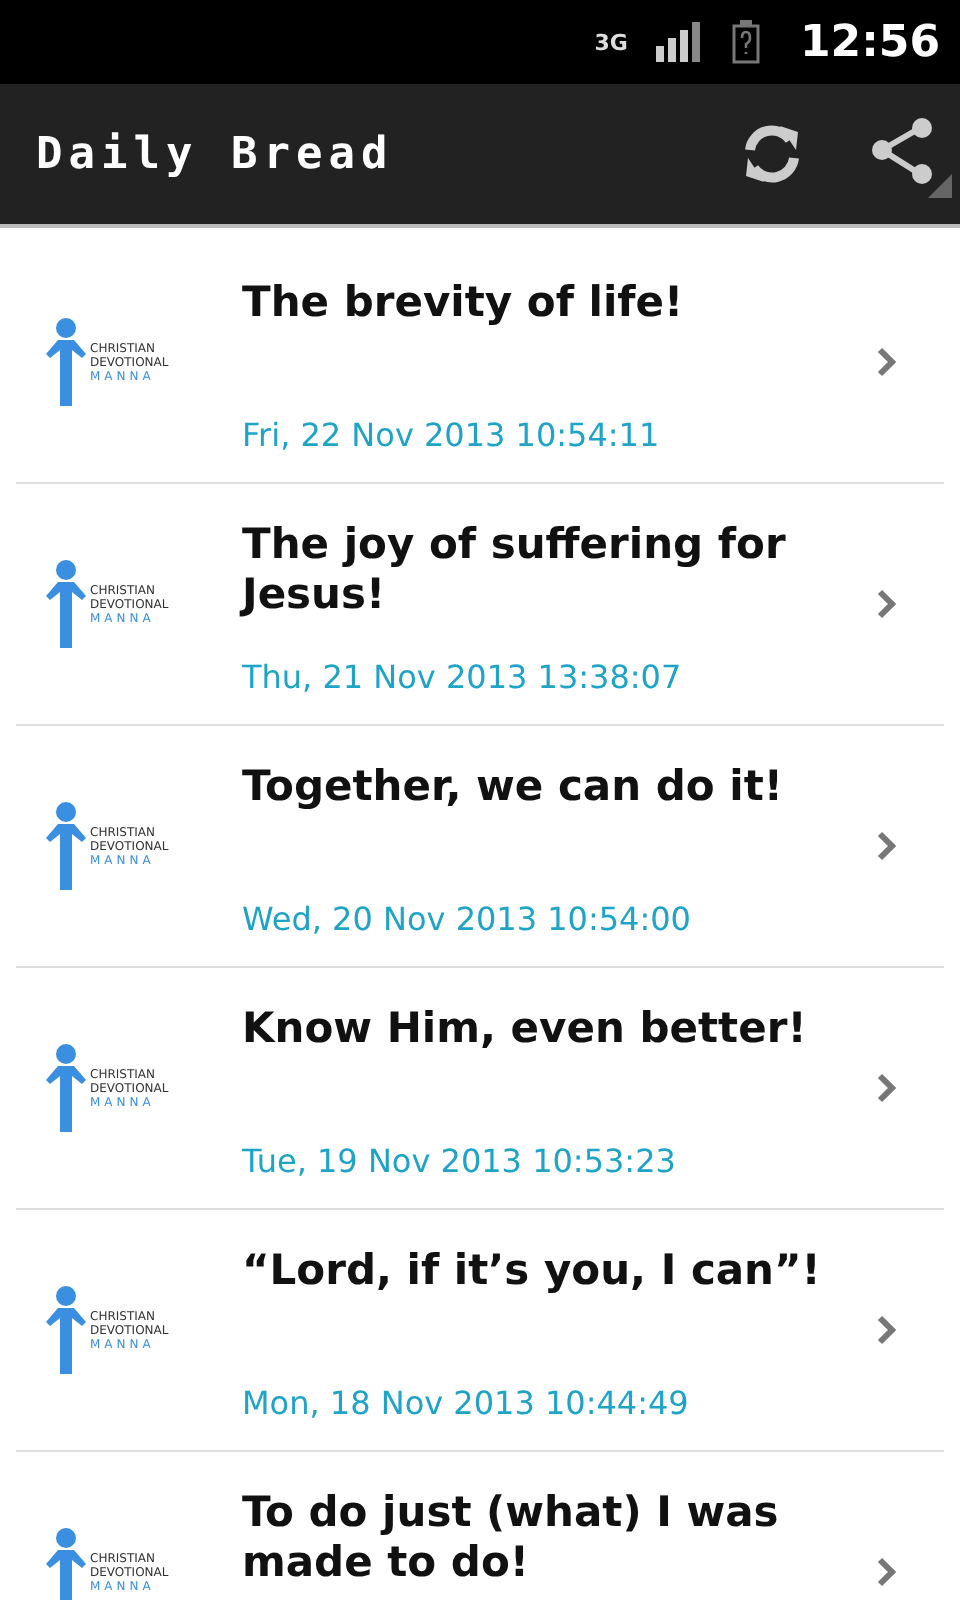 The height and width of the screenshot is (1600, 960). Describe the element at coordinates (745, 42) in the screenshot. I see `battery-icon` at that location.